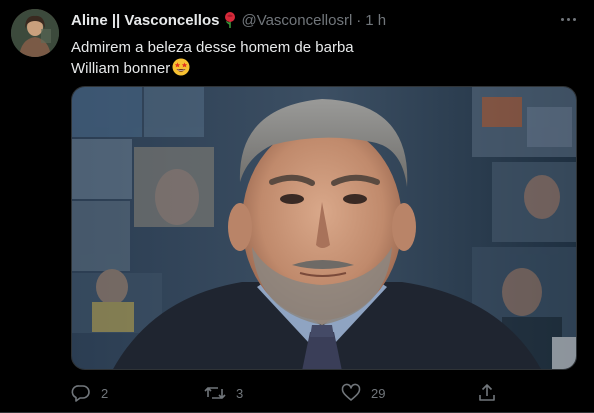 The image size is (594, 413). Describe the element at coordinates (363, 393) in the screenshot. I see `like-button: 29` at that location.